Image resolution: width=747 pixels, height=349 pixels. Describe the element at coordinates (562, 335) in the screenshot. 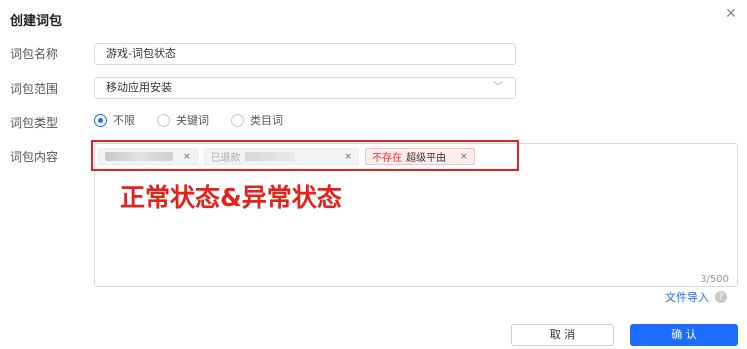

I see `cancel-button: 取 消` at that location.